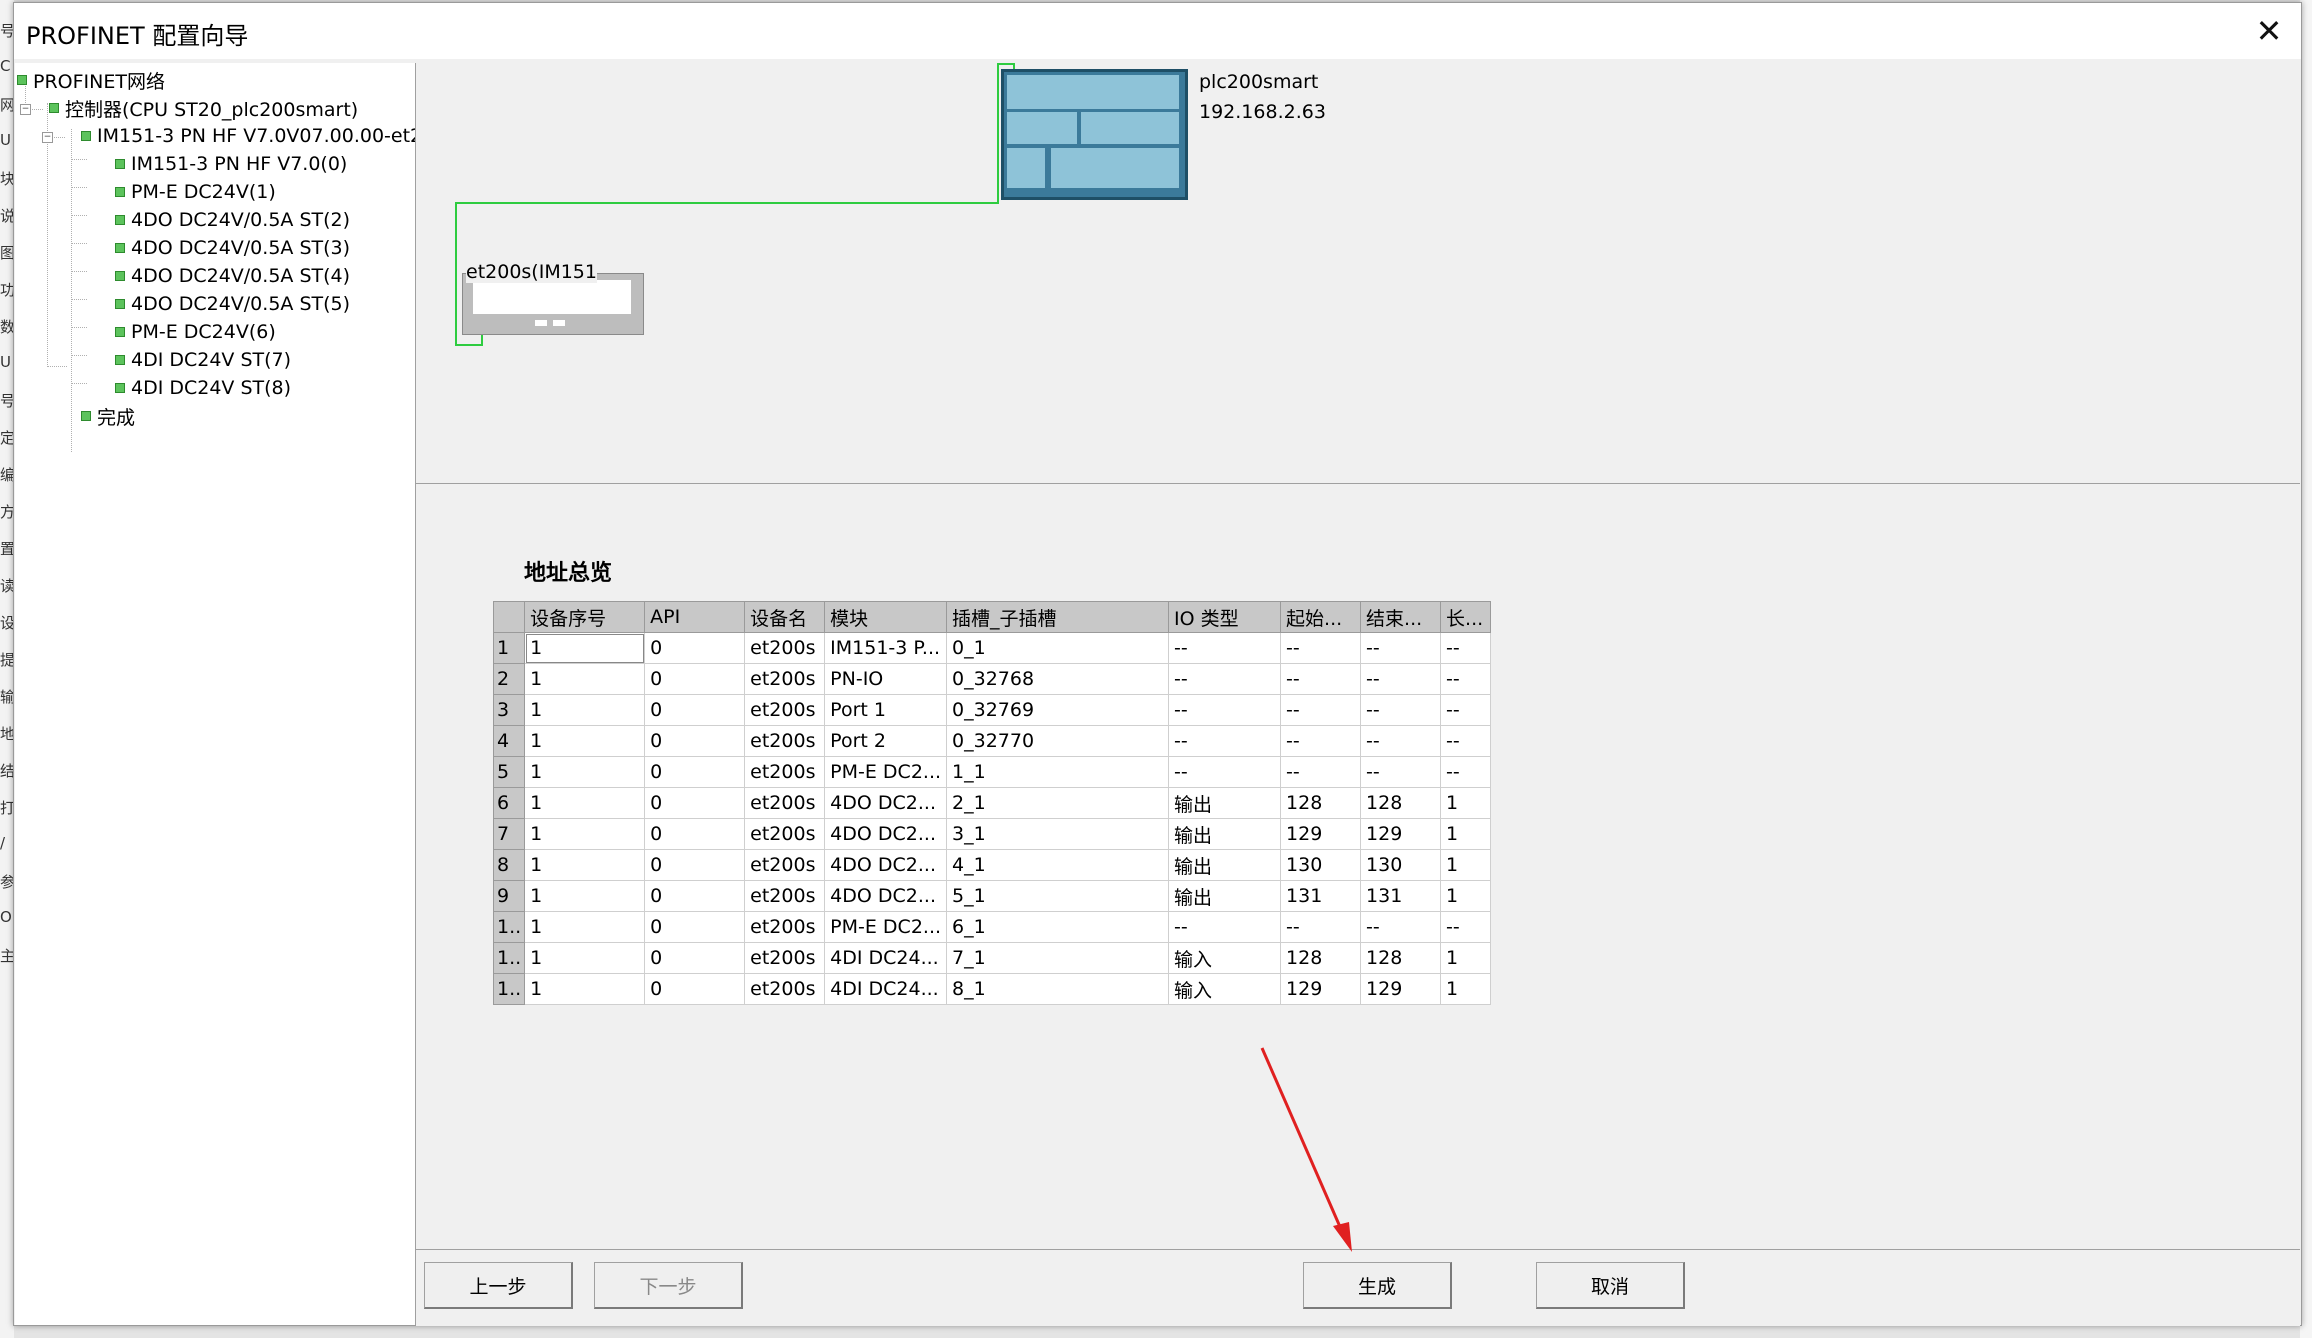 The height and width of the screenshot is (1338, 2312). Describe the element at coordinates (1306, 1149) in the screenshot. I see `annotation-arrow` at that location.